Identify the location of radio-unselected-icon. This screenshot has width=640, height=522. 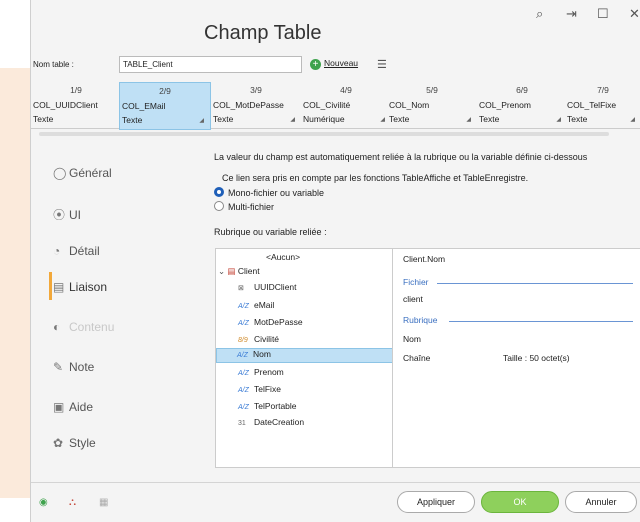
(219, 206).